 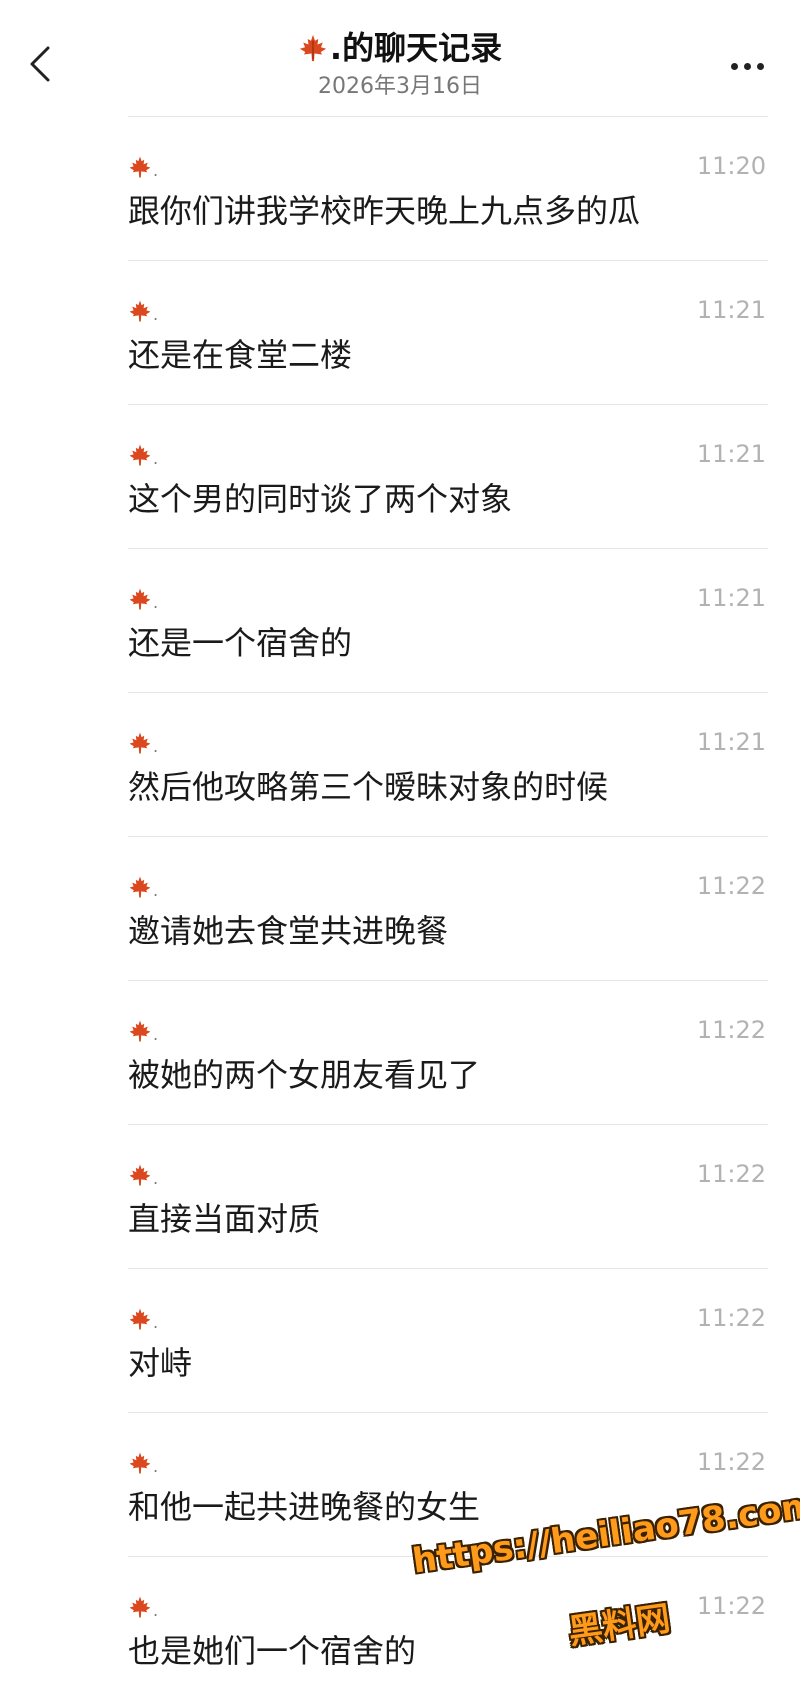 What do you see at coordinates (384, 211) in the screenshot?
I see `message-text: 跟你们讲我学校昨天晚上九点多的瓜` at bounding box center [384, 211].